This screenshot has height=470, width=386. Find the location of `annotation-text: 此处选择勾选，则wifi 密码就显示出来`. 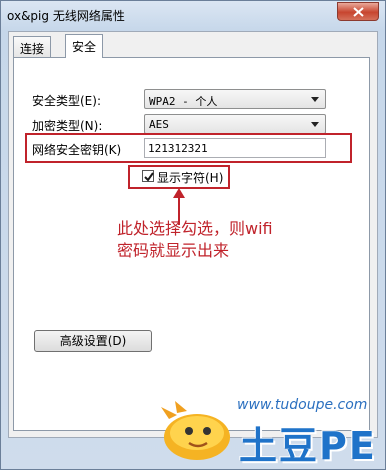

annotation-text: 此处选择勾选，则wifi 密码就显示出来 is located at coordinates (195, 240).